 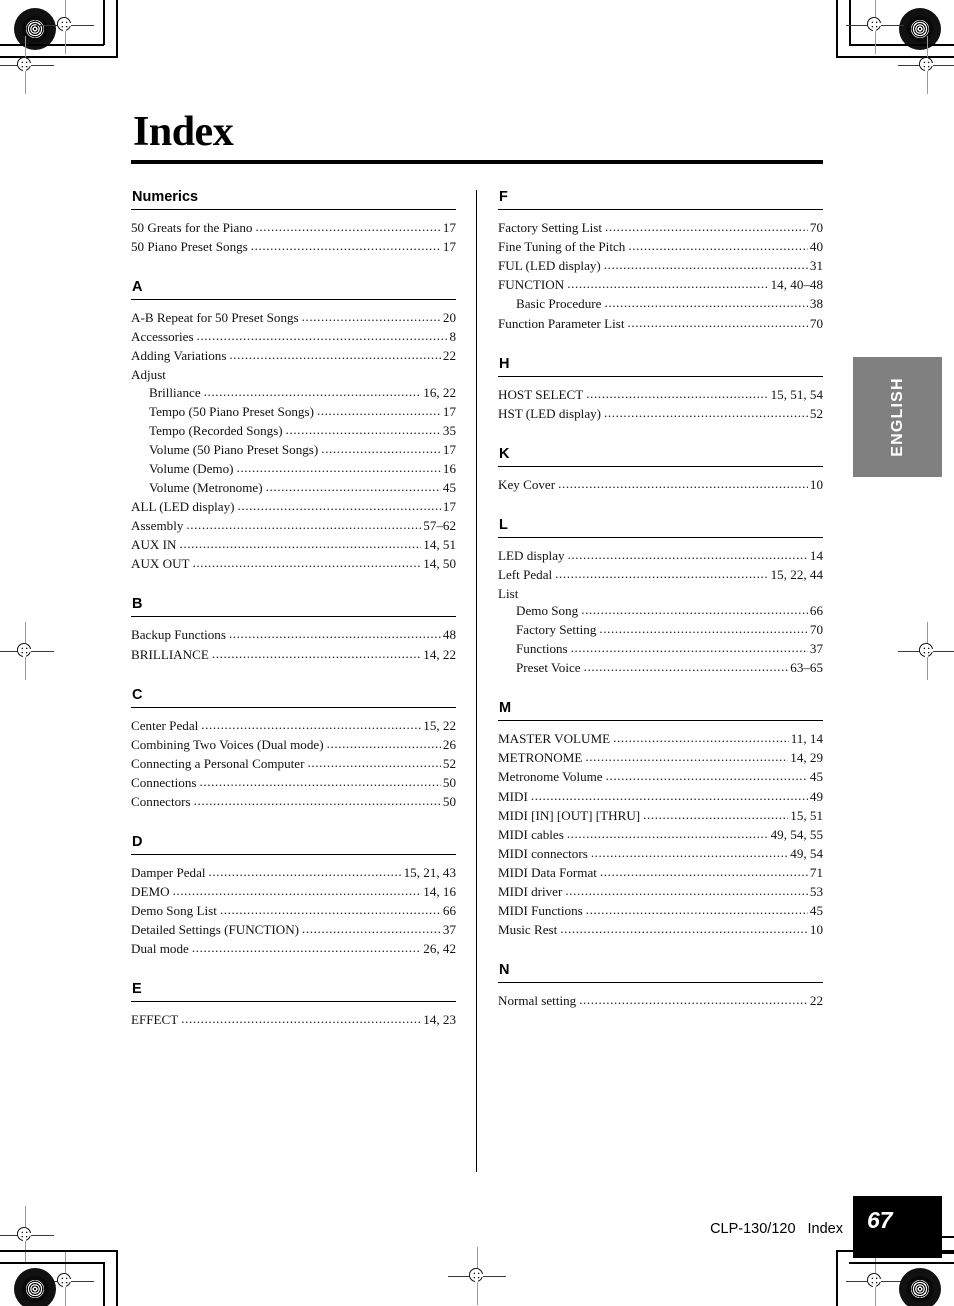 I want to click on crop-mark-tr-v1, so click(x=837, y=29).